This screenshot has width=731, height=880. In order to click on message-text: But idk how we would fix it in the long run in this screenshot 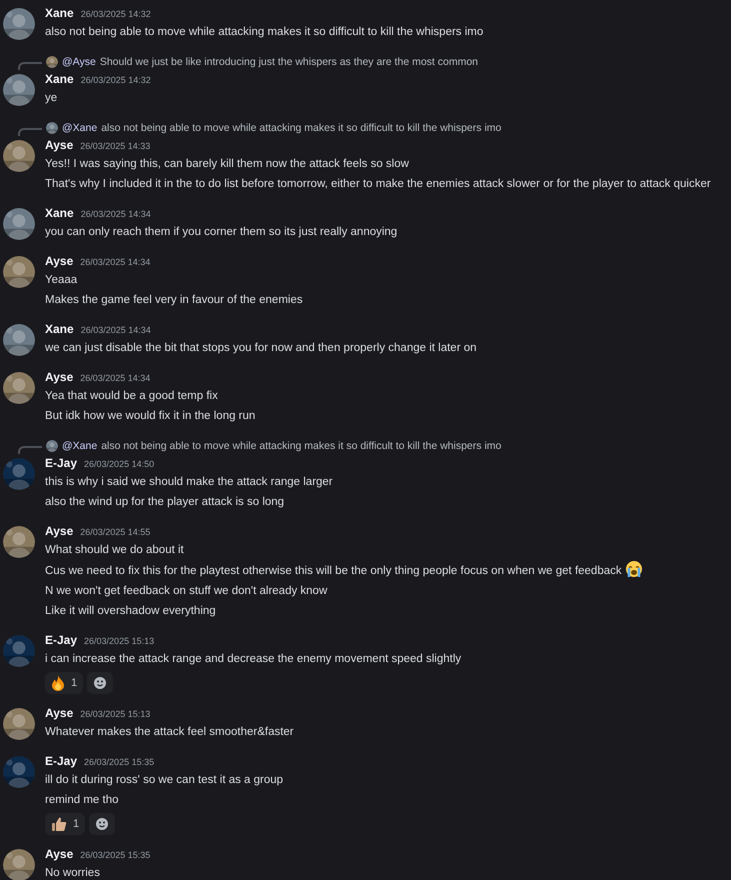, I will do `click(150, 416)`.